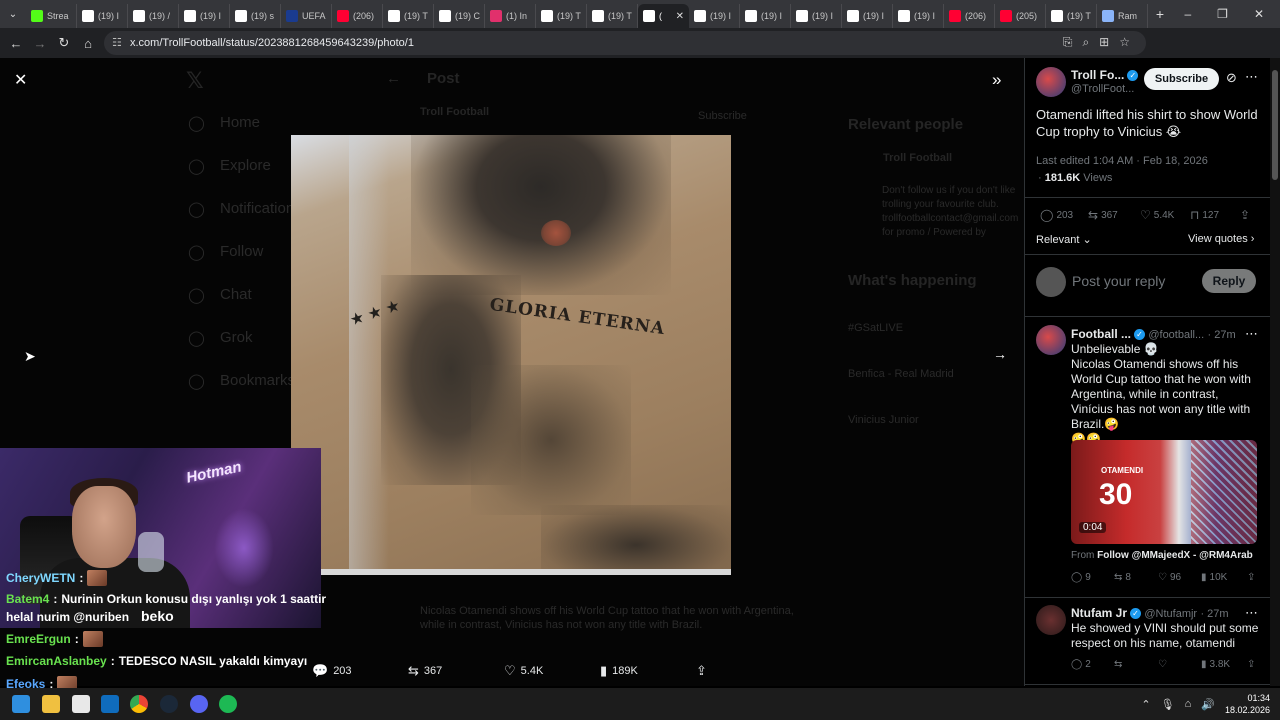  Describe the element at coordinates (1164, 492) in the screenshot. I see `reply-video: OTAMENDI 30 0:04` at that location.